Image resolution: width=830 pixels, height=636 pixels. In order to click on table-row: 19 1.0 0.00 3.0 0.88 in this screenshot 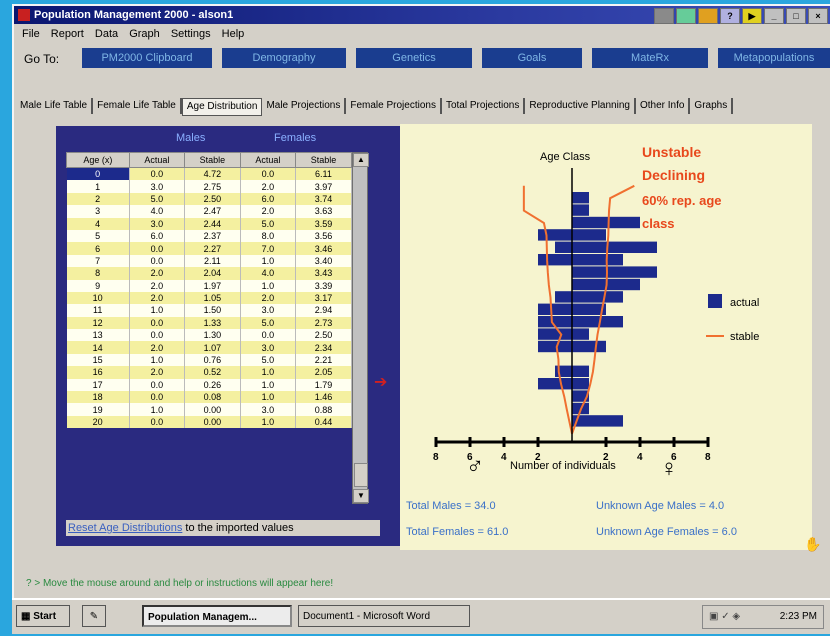, I will do `click(209, 409)`.